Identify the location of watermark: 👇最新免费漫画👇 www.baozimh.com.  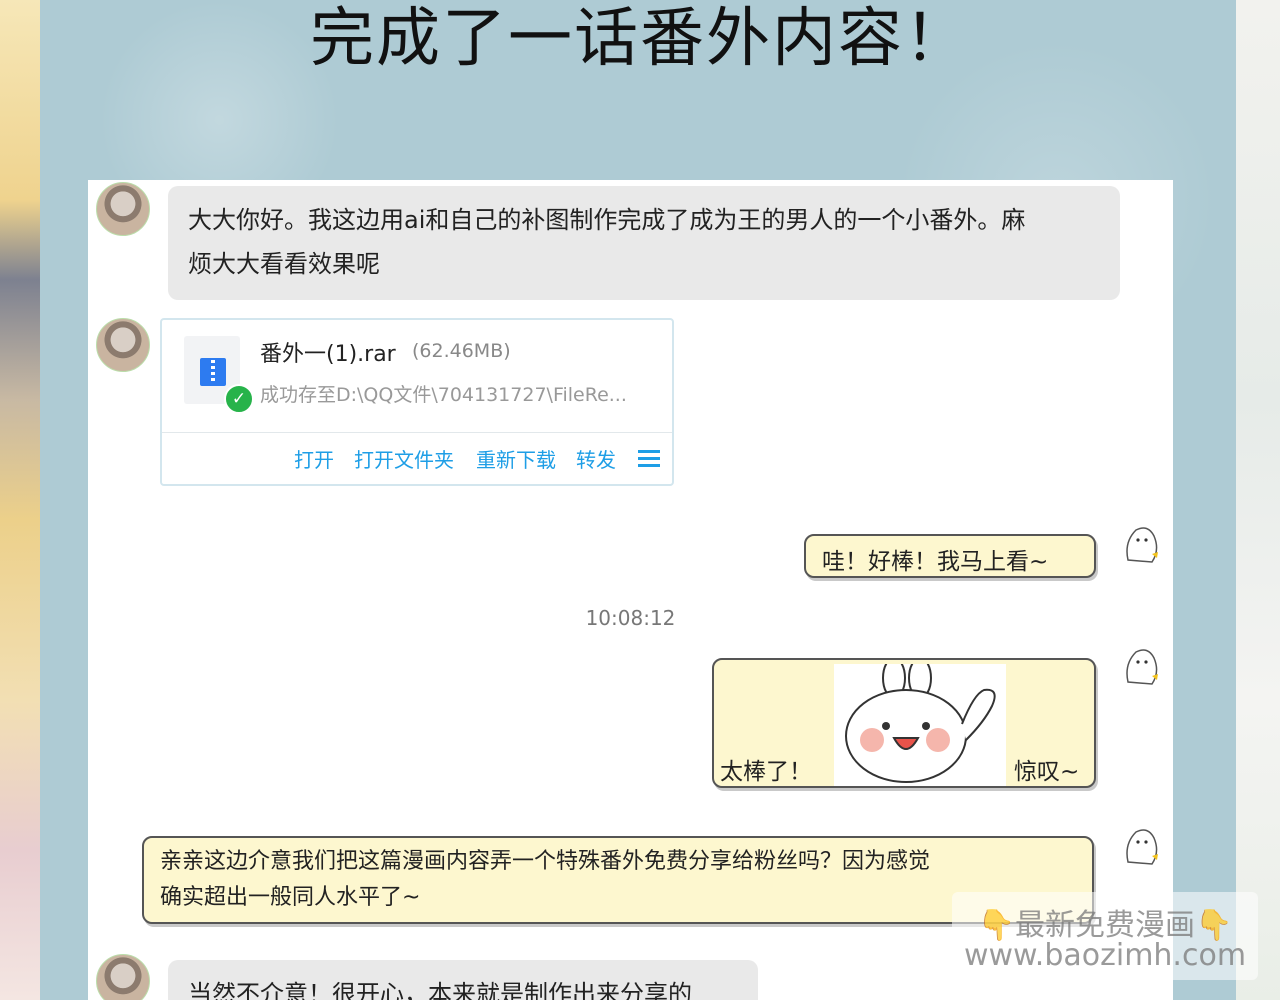
(1105, 936).